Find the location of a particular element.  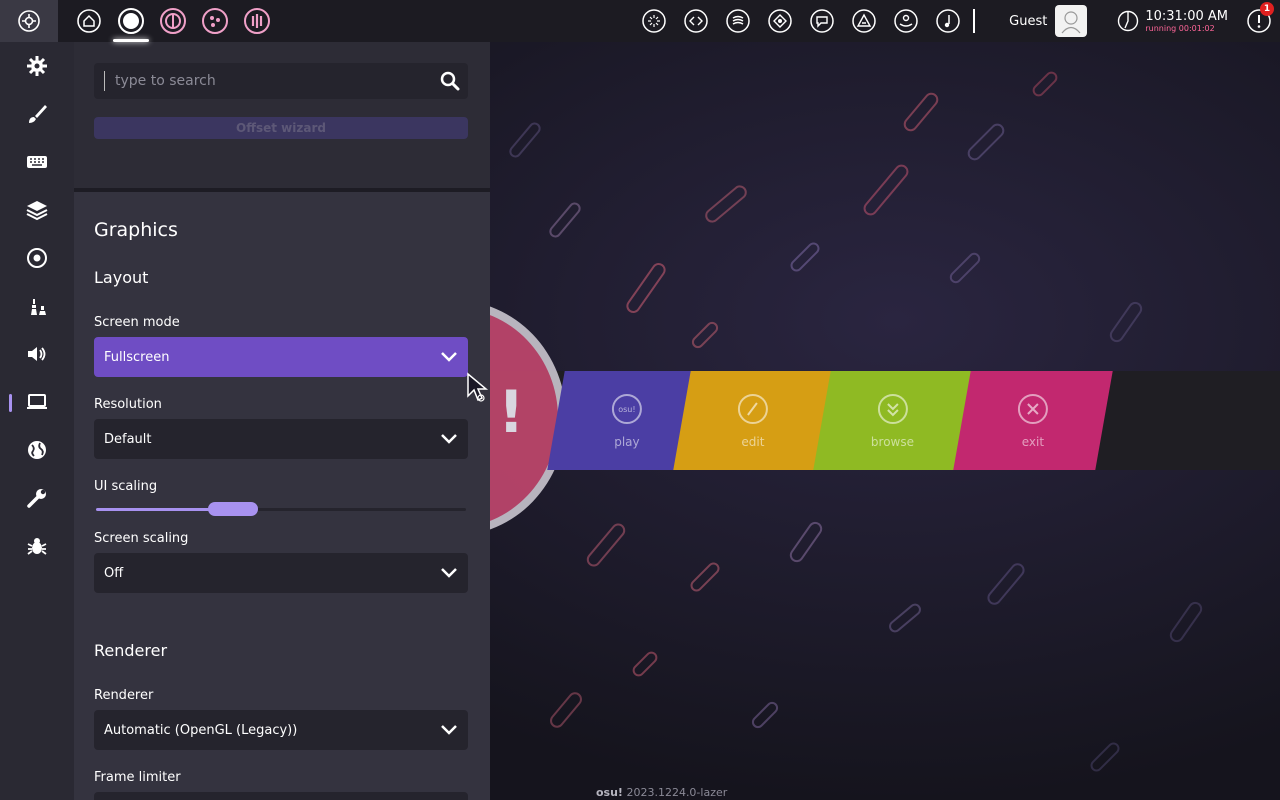

screen-mode-dropdown: Fullscreen is located at coordinates (281, 357).